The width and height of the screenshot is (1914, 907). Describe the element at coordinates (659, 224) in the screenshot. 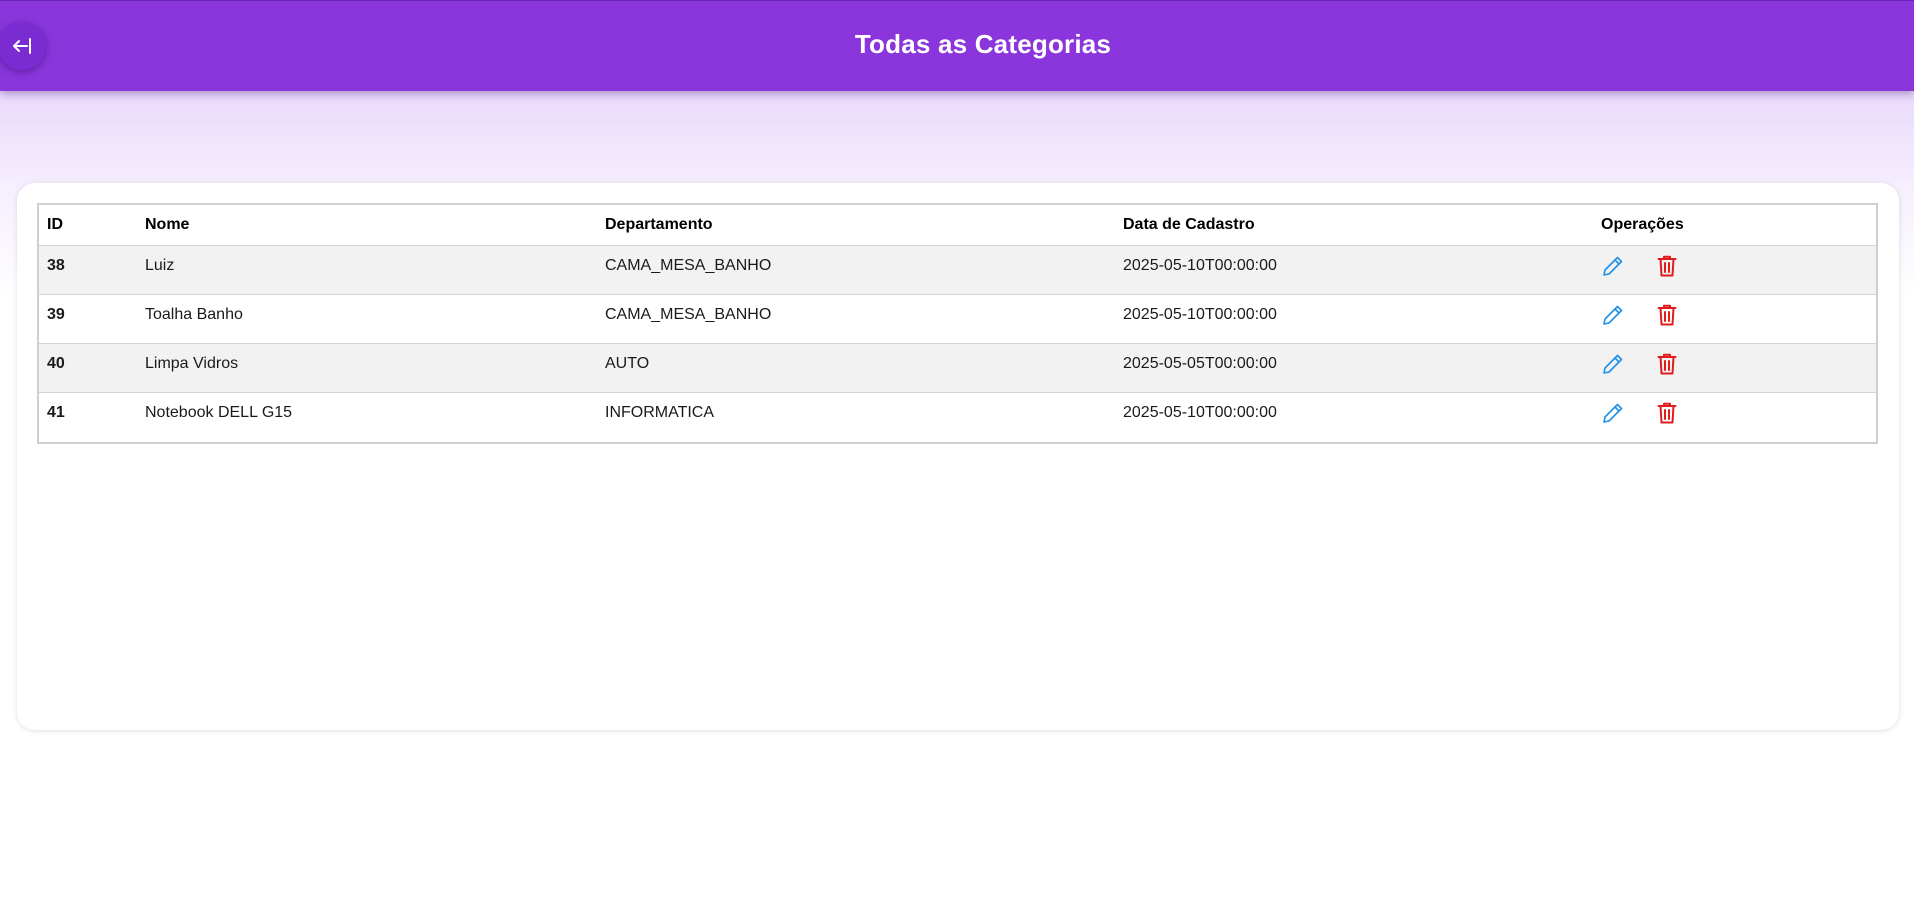

I see `column-header-departamento: Departamento` at that location.